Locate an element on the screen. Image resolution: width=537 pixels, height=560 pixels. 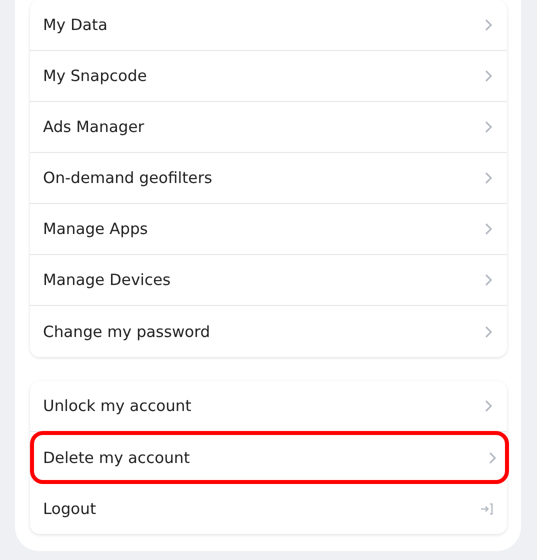
menu-item: On-demand geofilters is located at coordinates (268, 178).